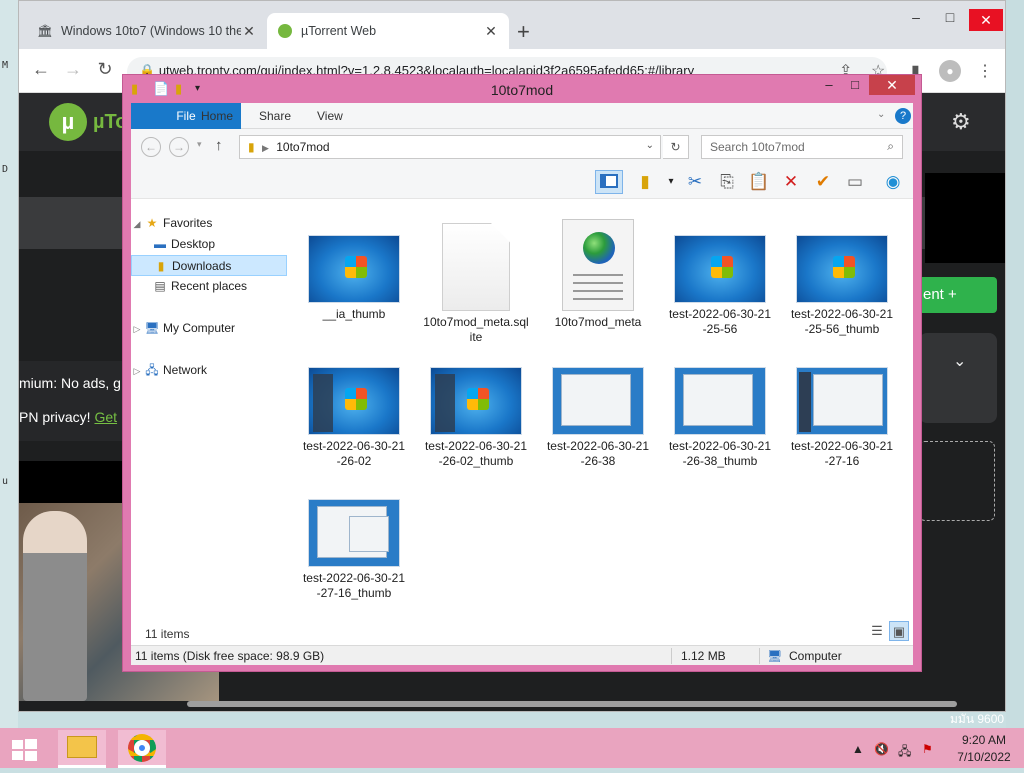 This screenshot has width=1024, height=773. I want to click on nav-favorites: ◢ ★ Favorites, so click(209, 223).